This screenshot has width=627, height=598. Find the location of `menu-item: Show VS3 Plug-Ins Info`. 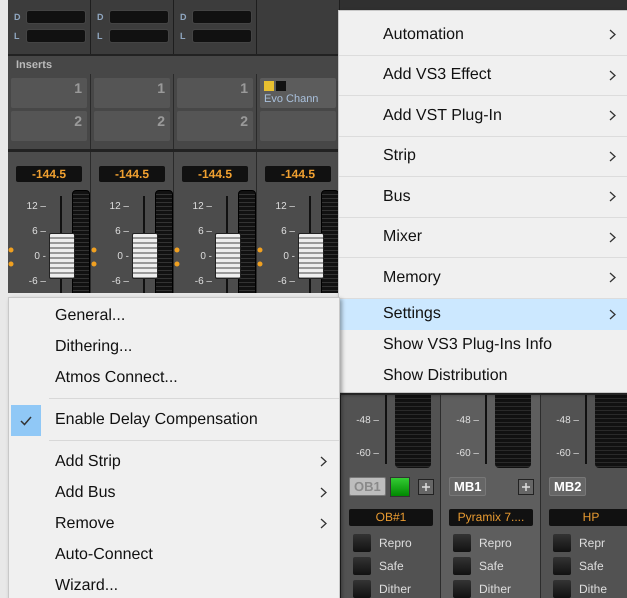

menu-item: Show VS3 Plug-Ins Info is located at coordinates (483, 345).